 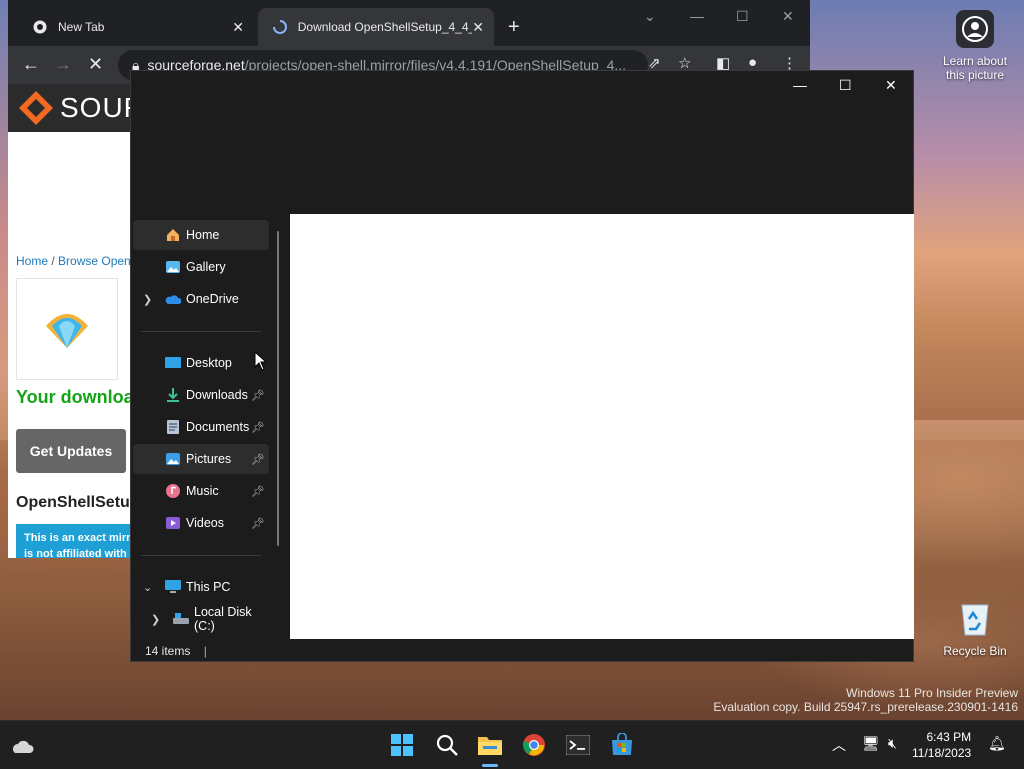 What do you see at coordinates (173, 395) in the screenshot?
I see `downloads-folder-icon` at bounding box center [173, 395].